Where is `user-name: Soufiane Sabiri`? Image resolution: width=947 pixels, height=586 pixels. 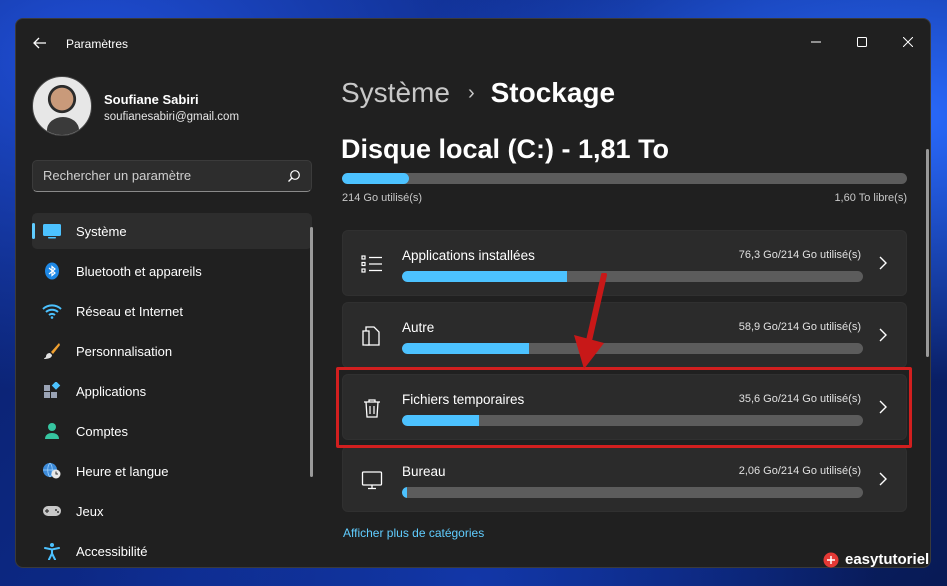
user-name: Soufiane Sabiri is located at coordinates (151, 99).